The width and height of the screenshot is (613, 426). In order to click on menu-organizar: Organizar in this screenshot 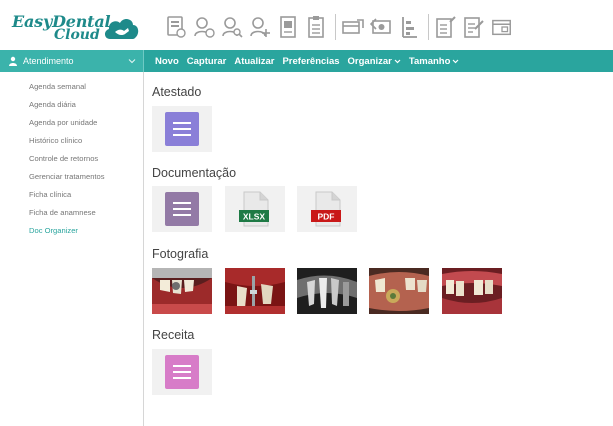, I will do `click(374, 61)`.